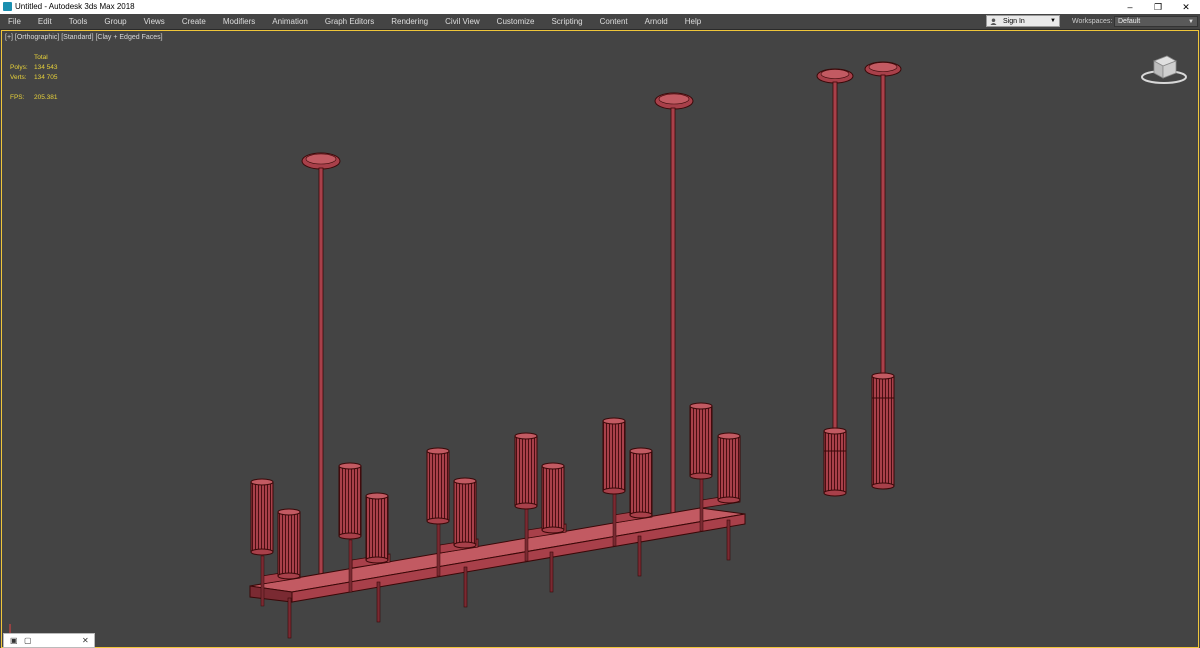 Image resolution: width=1200 pixels, height=648 pixels. What do you see at coordinates (859, 279) in the screenshot?
I see `pendant-lights-b` at bounding box center [859, 279].